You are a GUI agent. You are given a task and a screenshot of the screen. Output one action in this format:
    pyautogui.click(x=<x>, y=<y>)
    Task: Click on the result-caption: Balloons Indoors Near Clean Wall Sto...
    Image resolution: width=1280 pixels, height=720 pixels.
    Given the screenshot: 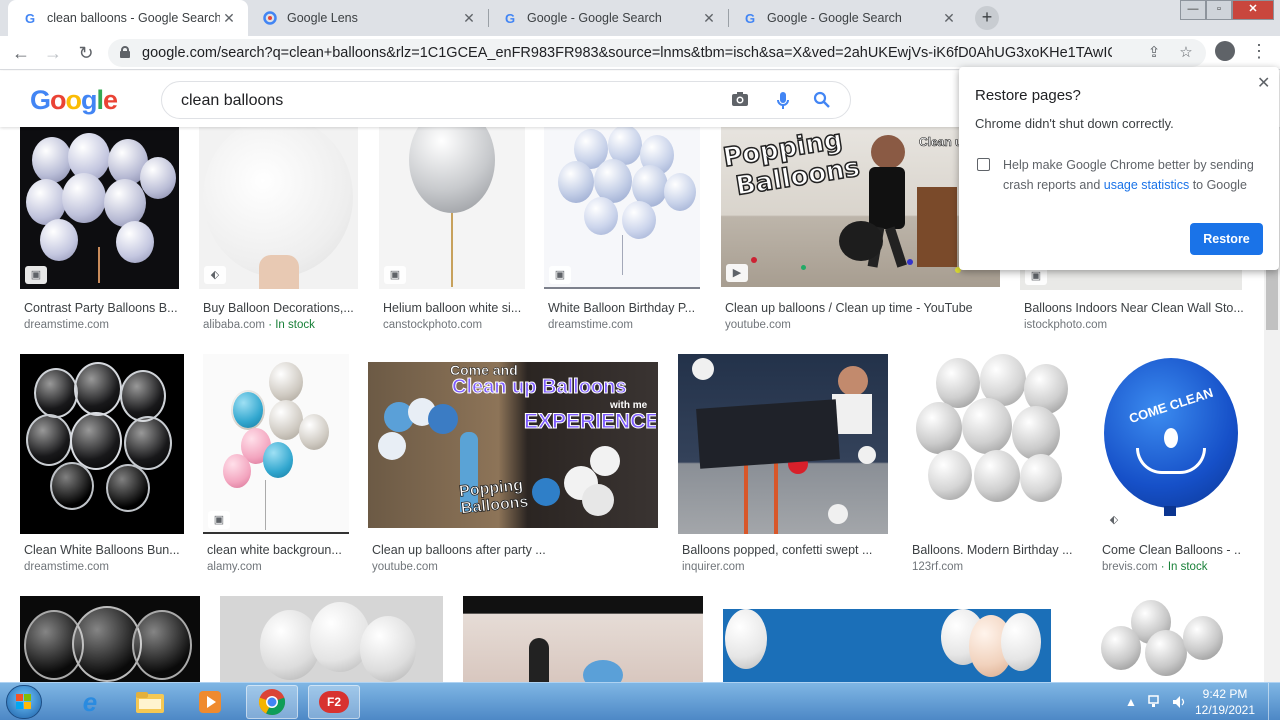 What is the action you would take?
    pyautogui.click(x=1134, y=308)
    